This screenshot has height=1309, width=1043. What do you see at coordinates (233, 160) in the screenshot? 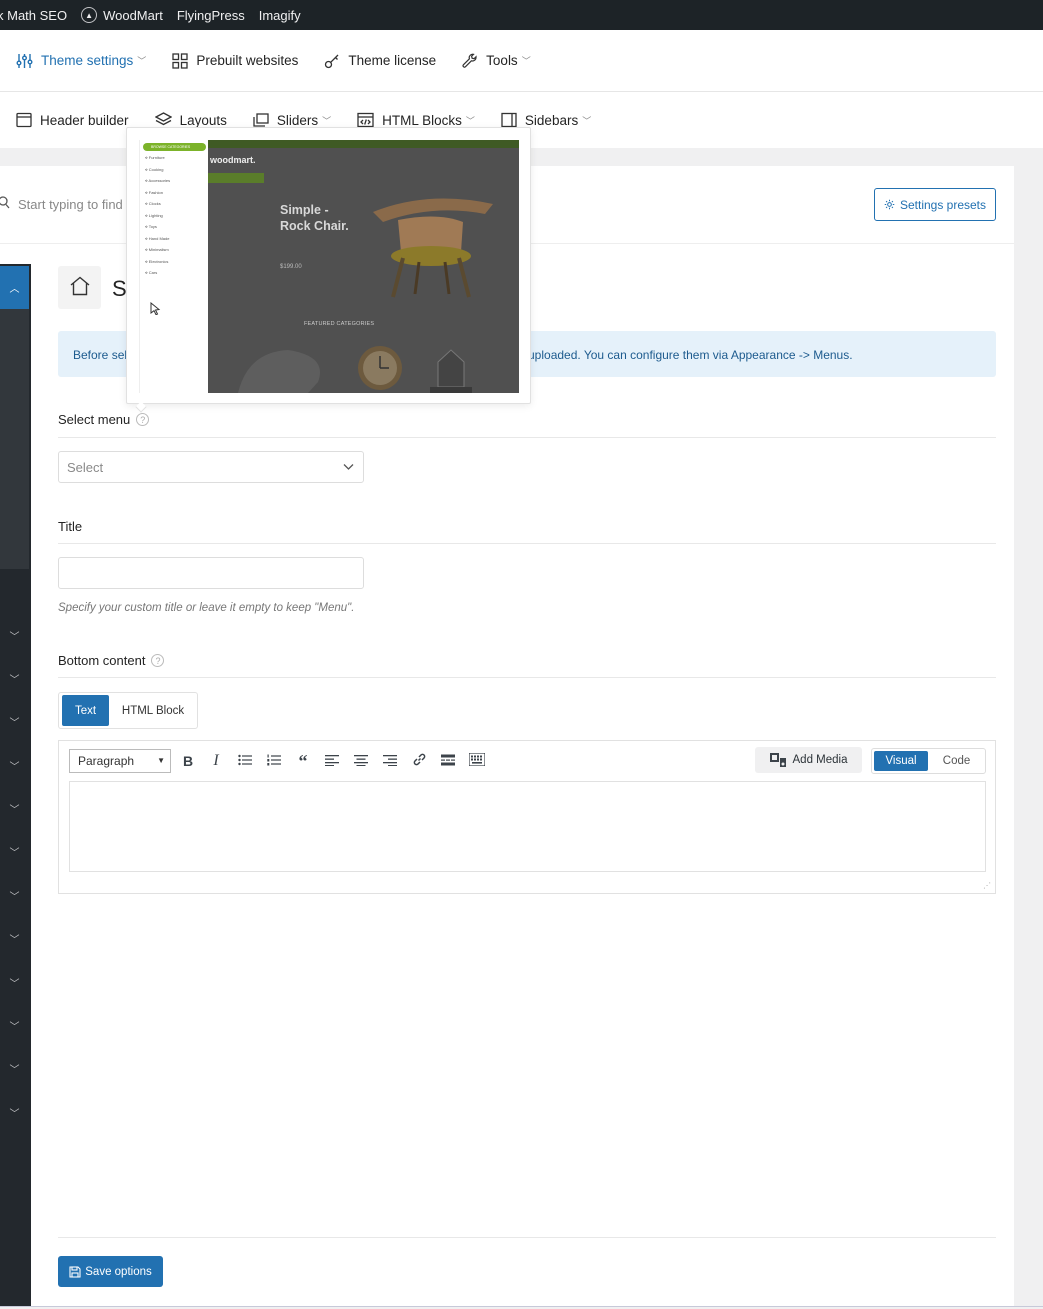
I see `preview-logo: woodmart.` at bounding box center [233, 160].